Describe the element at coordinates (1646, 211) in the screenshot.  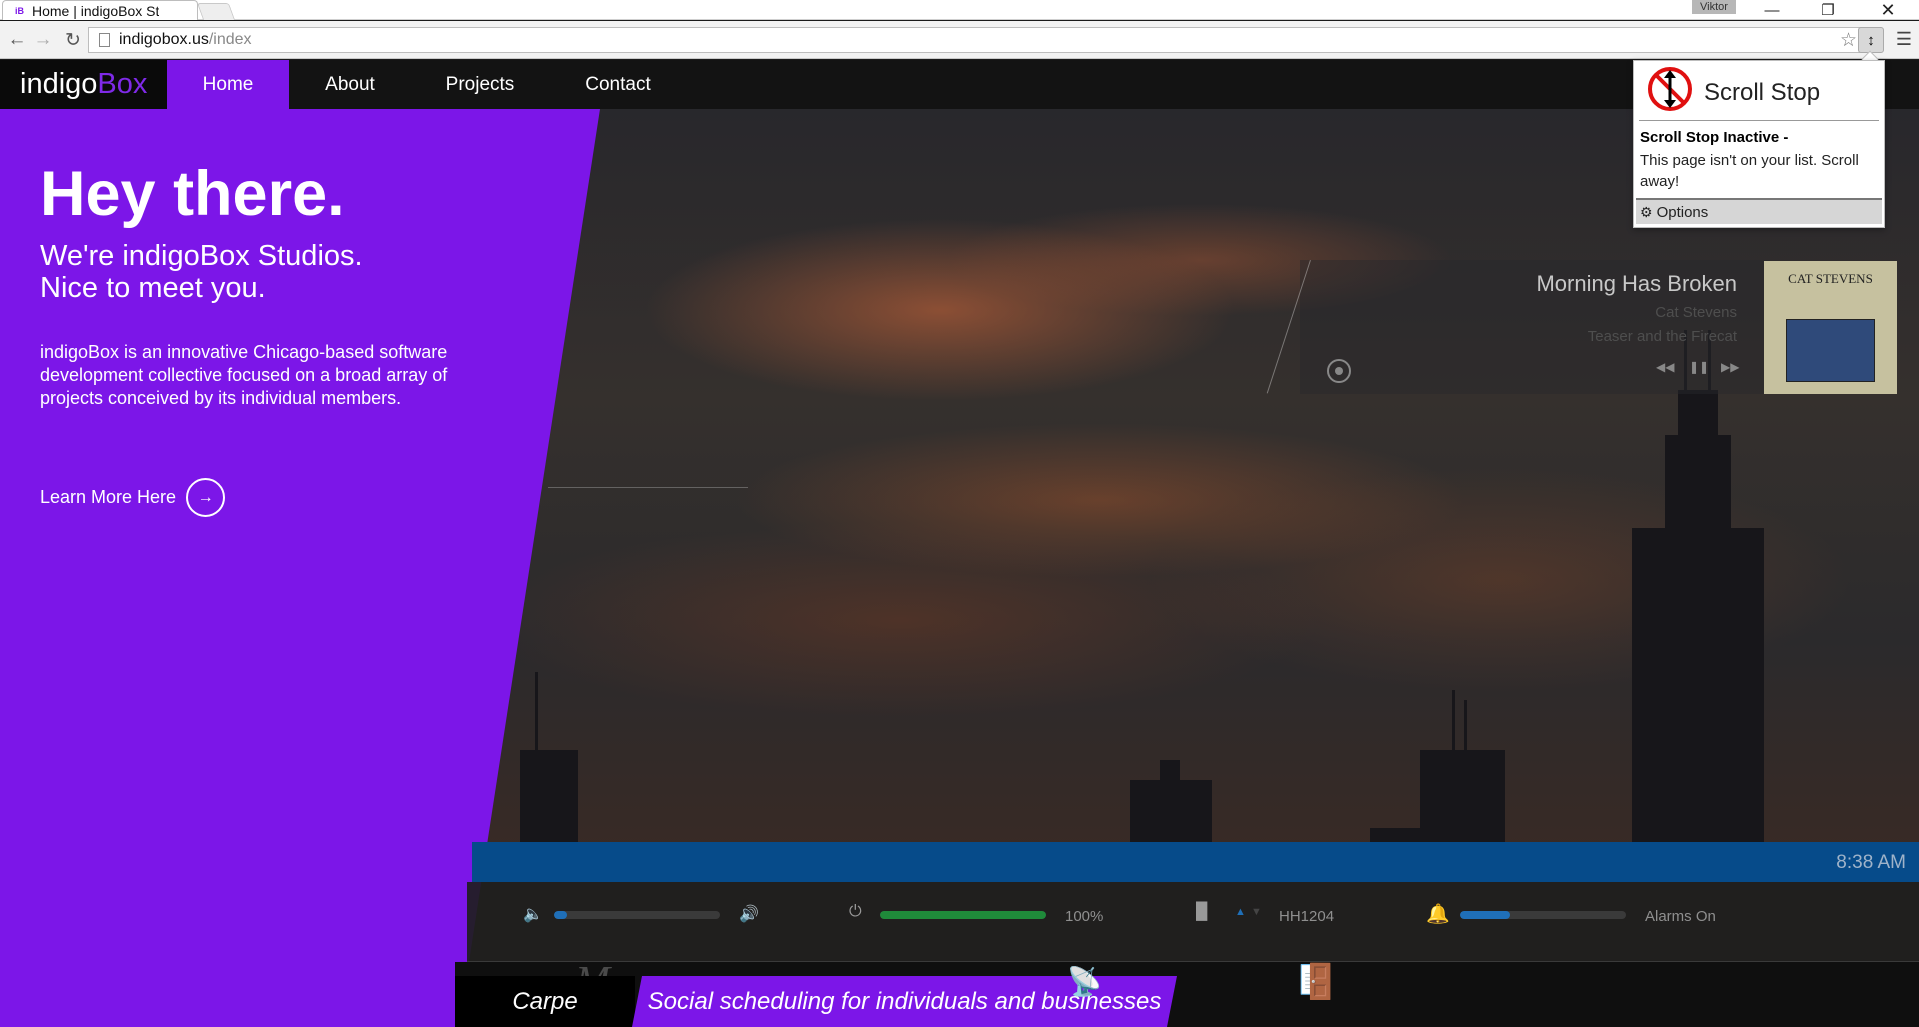
I see `gear-icon: ⚙` at that location.